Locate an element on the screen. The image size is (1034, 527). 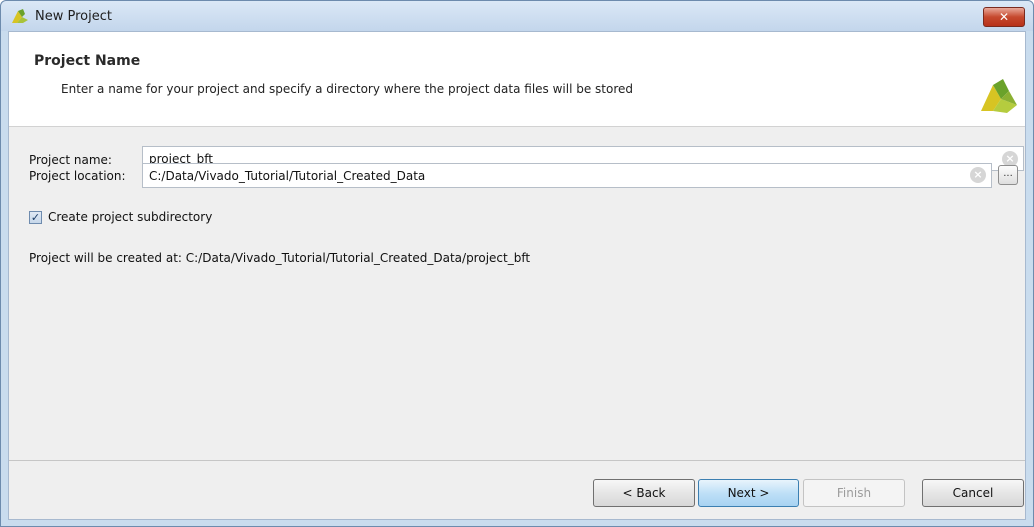
project-location-input is located at coordinates (567, 175).